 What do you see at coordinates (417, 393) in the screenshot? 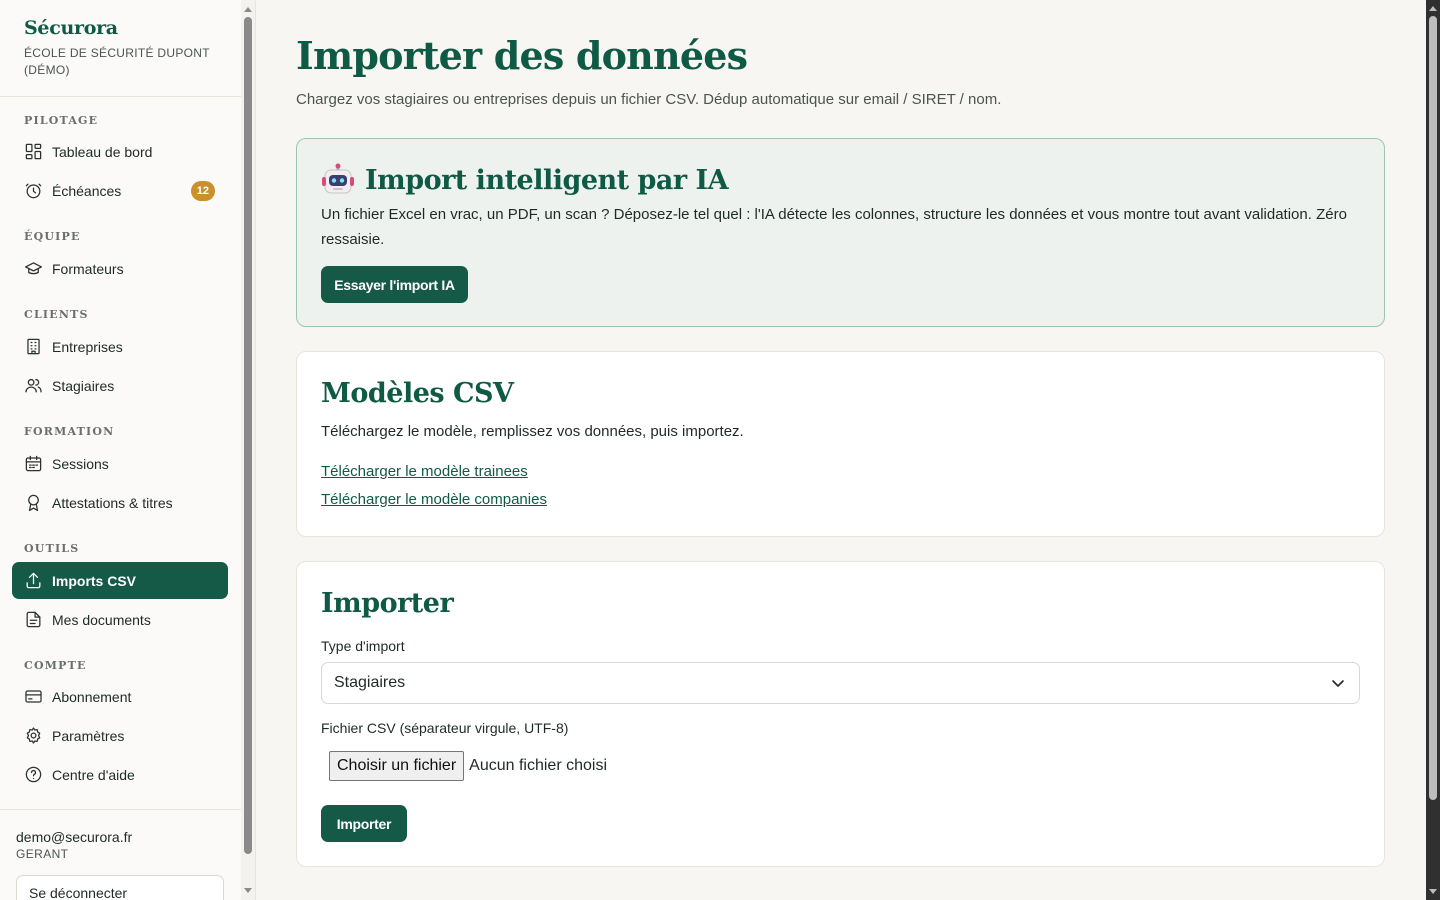
I see `models-card-title: Modèles CSV` at bounding box center [417, 393].